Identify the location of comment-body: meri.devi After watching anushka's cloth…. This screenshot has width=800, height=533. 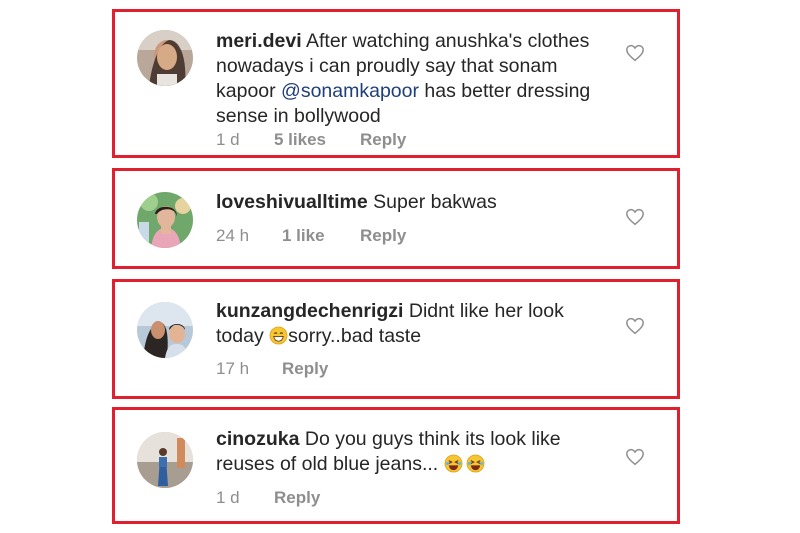
(416, 79).